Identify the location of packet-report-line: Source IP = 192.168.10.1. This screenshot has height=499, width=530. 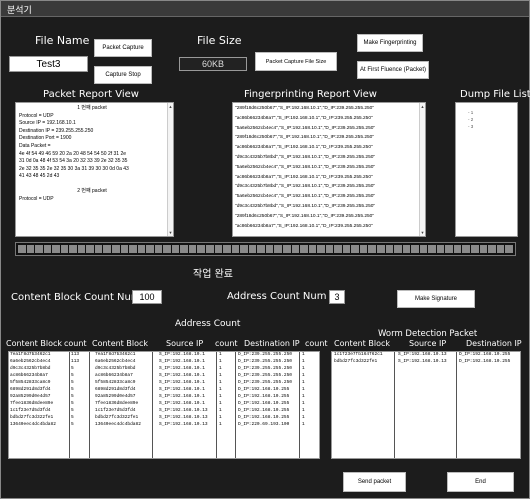
(47, 123).